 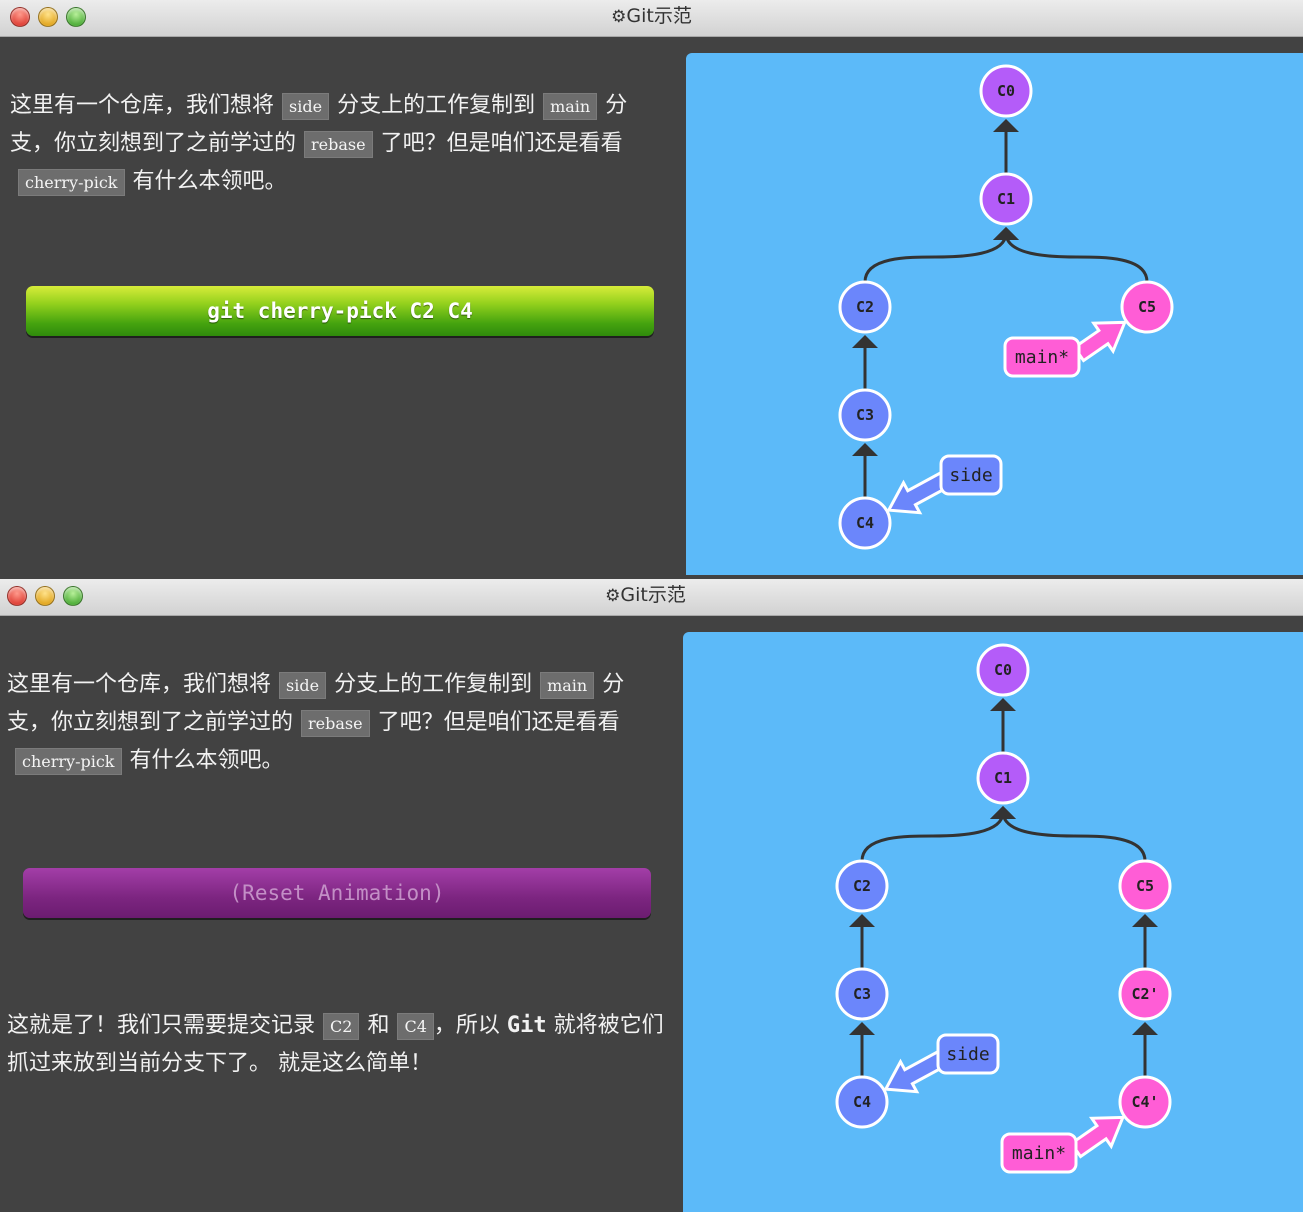 What do you see at coordinates (526, 1025) in the screenshot?
I see `outro-git-emphasis: Git` at bounding box center [526, 1025].